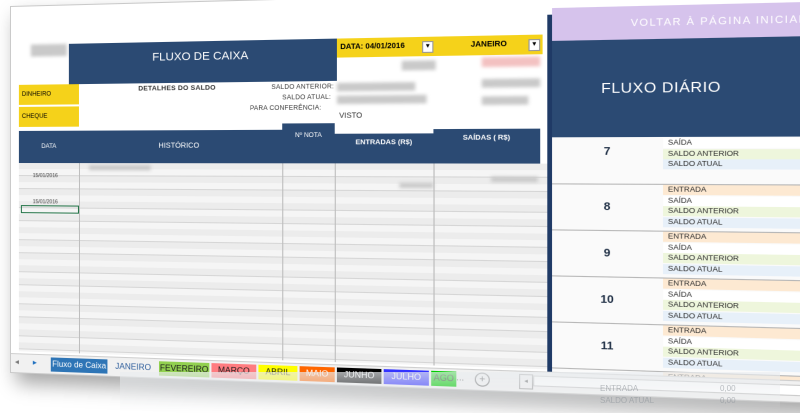 This screenshot has width=800, height=413. Describe the element at coordinates (308, 136) in the screenshot. I see `col-nota-label: Nº NOTA` at that location.